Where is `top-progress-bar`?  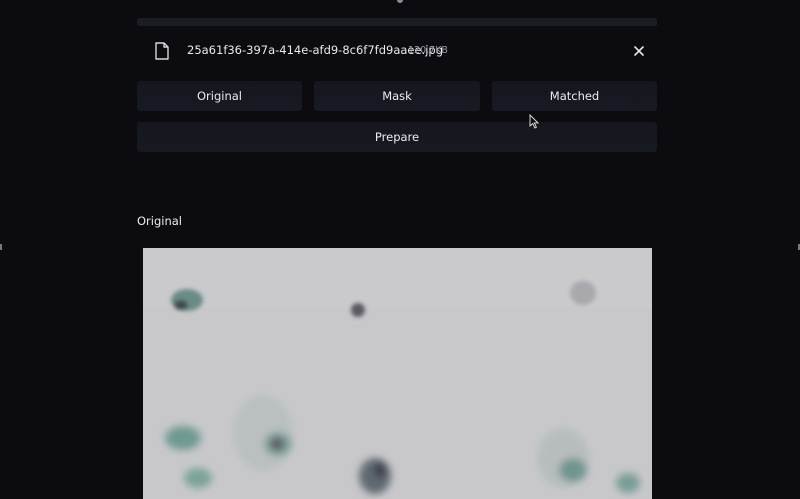
top-progress-bar is located at coordinates (397, 22).